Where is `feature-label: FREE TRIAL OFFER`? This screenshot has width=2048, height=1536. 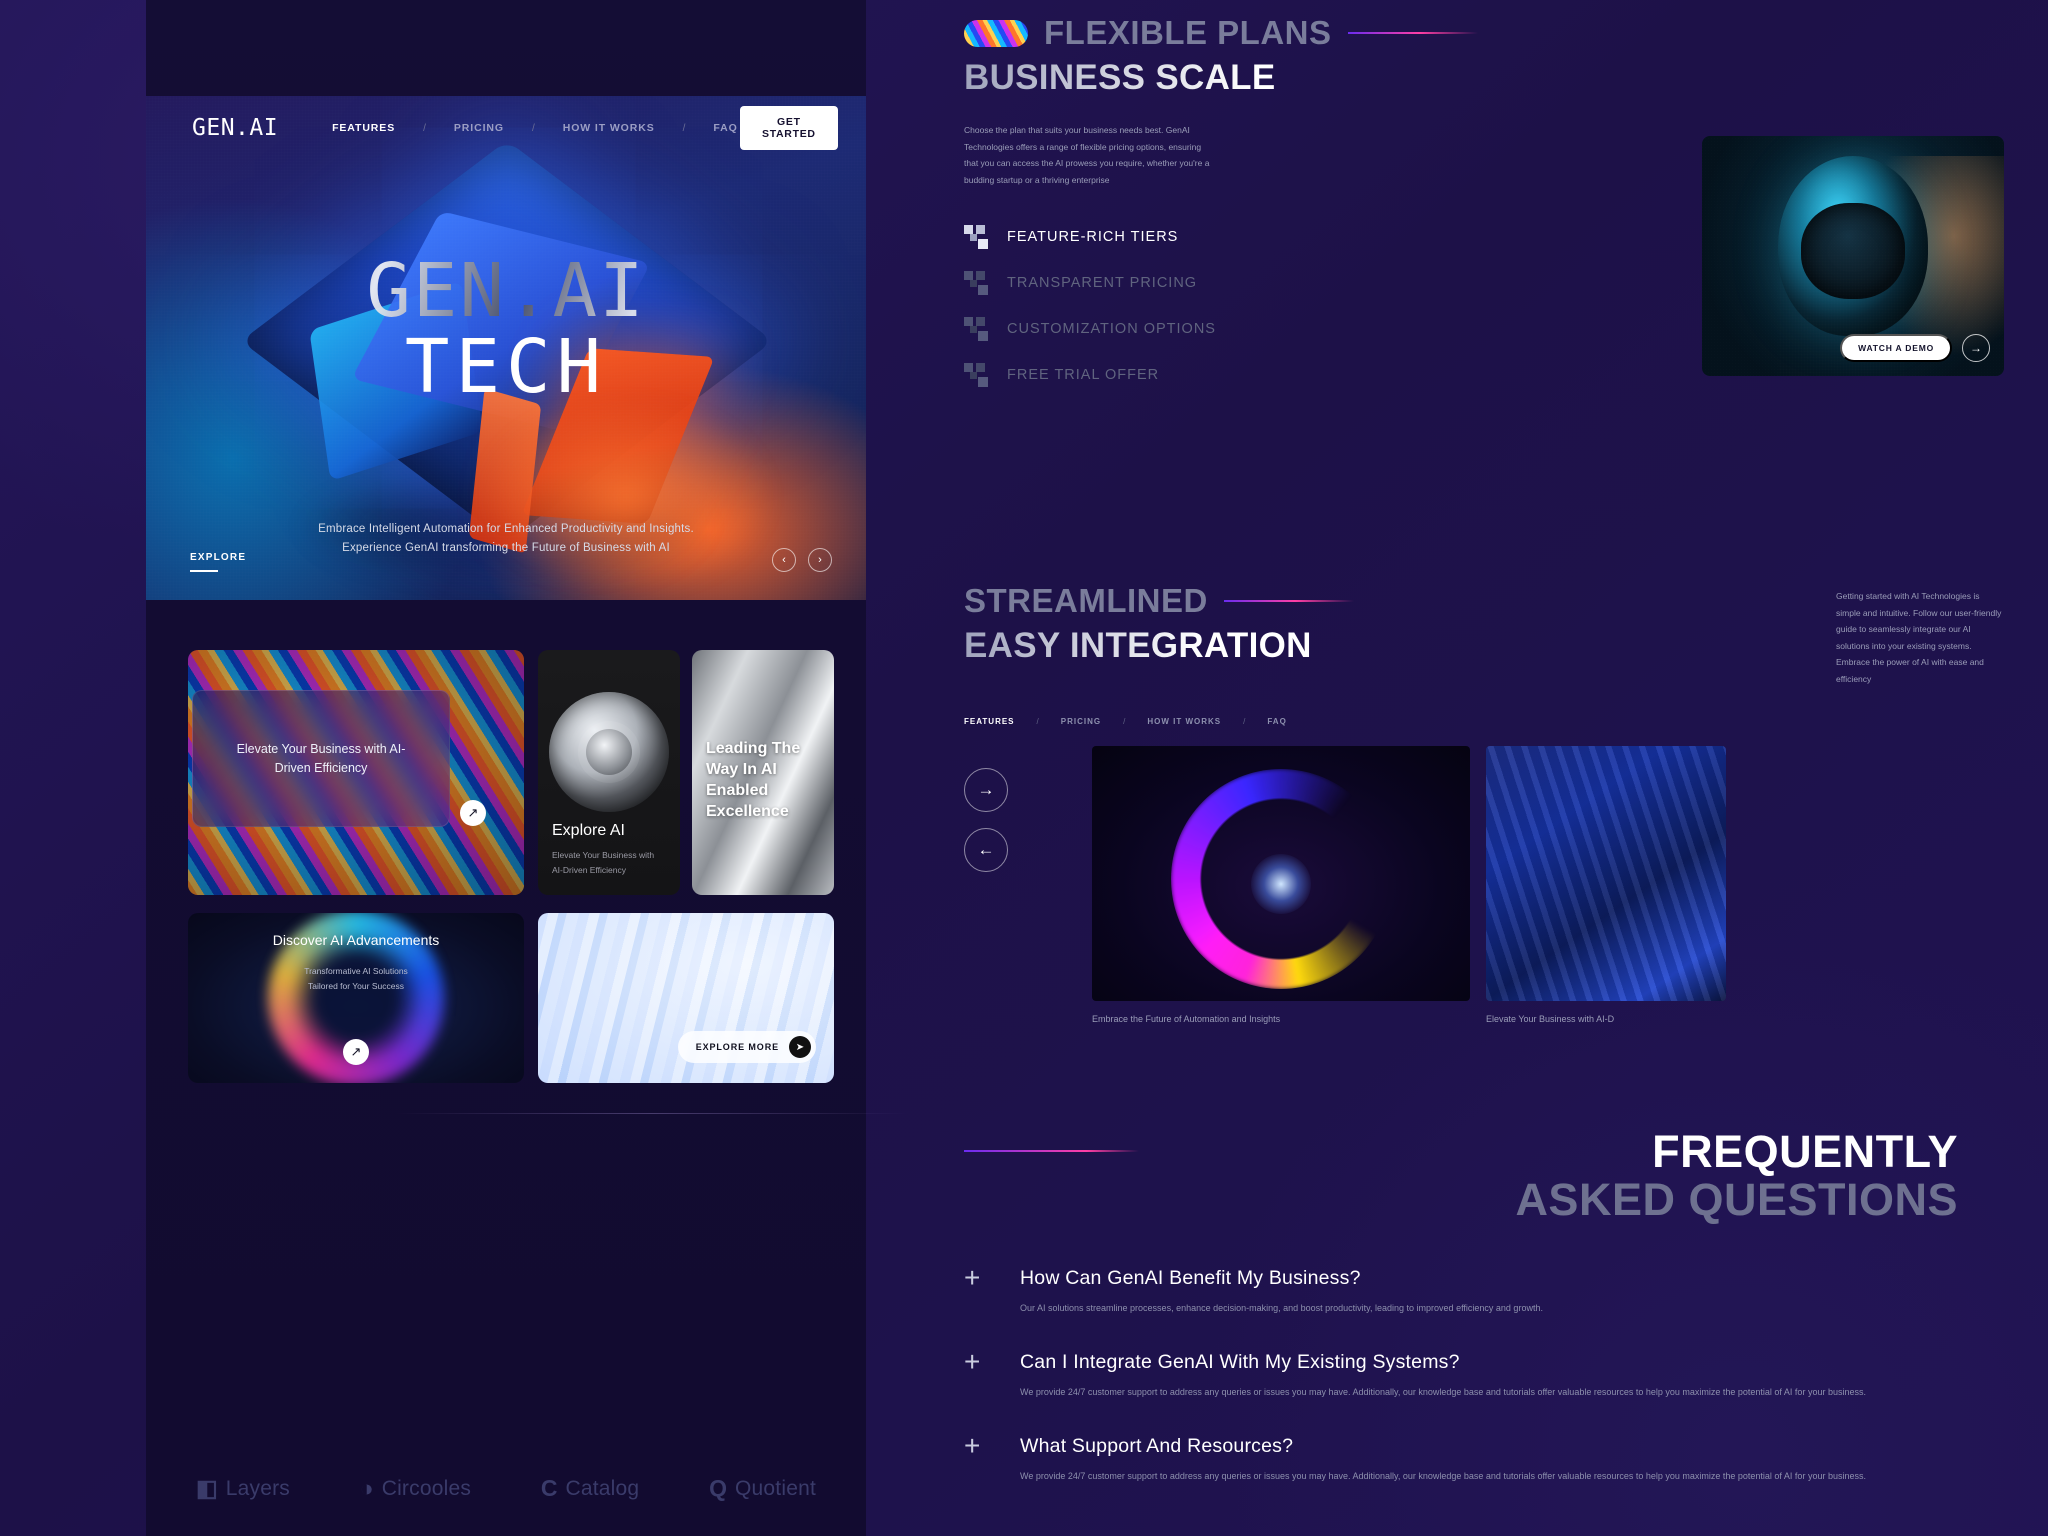
feature-label: FREE TRIAL OFFER is located at coordinates (1083, 375).